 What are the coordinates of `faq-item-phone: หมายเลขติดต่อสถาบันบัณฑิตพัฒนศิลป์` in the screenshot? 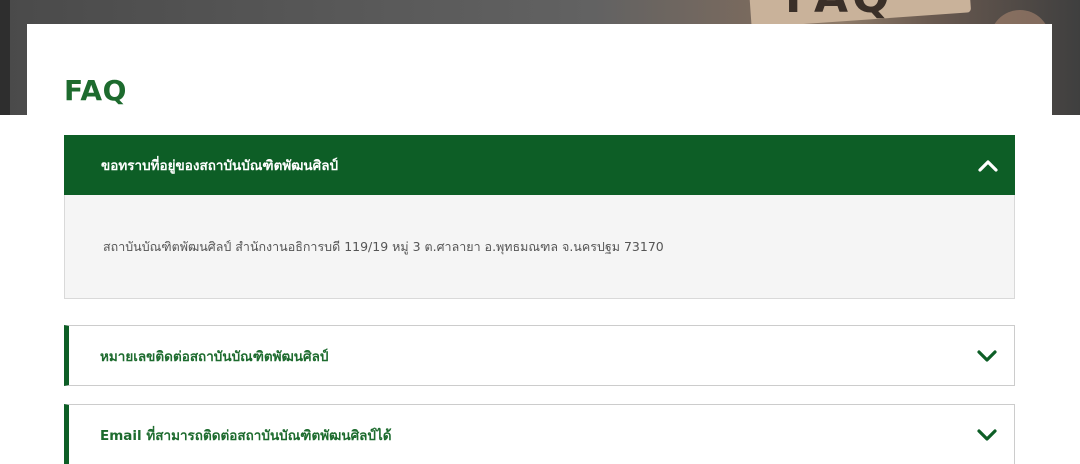 It's located at (539, 355).